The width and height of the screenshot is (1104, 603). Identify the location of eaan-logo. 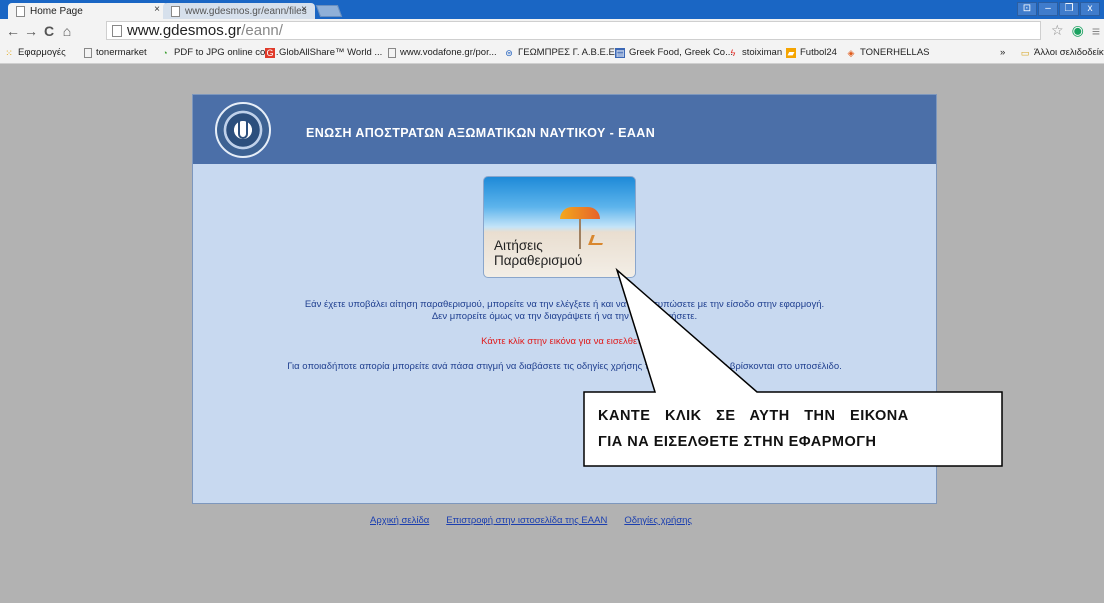
(243, 130).